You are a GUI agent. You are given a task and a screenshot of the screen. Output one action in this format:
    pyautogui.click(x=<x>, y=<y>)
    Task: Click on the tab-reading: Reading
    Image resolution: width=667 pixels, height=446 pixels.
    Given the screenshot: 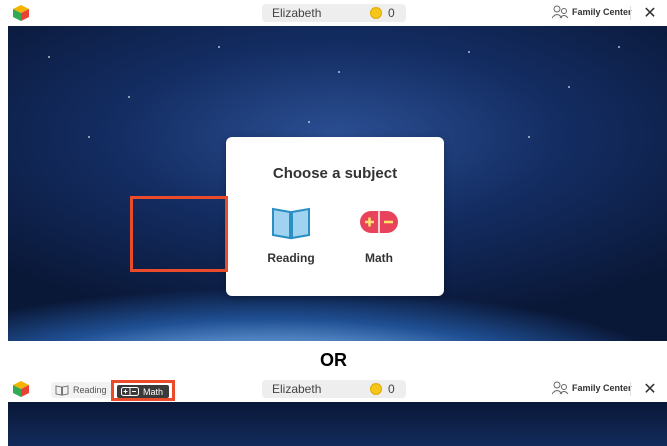 What is the action you would take?
    pyautogui.click(x=81, y=390)
    